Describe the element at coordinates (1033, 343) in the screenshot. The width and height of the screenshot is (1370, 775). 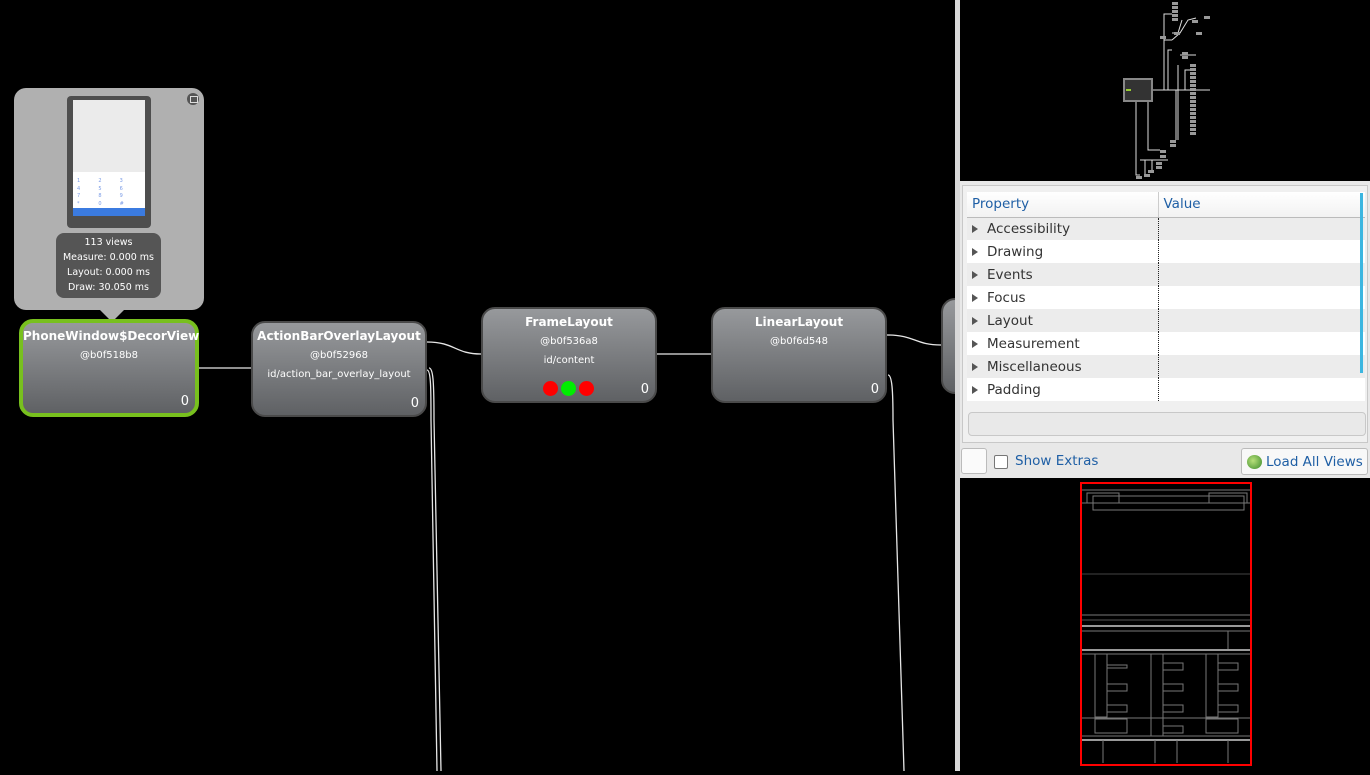
I see `property-label: Measurement` at that location.